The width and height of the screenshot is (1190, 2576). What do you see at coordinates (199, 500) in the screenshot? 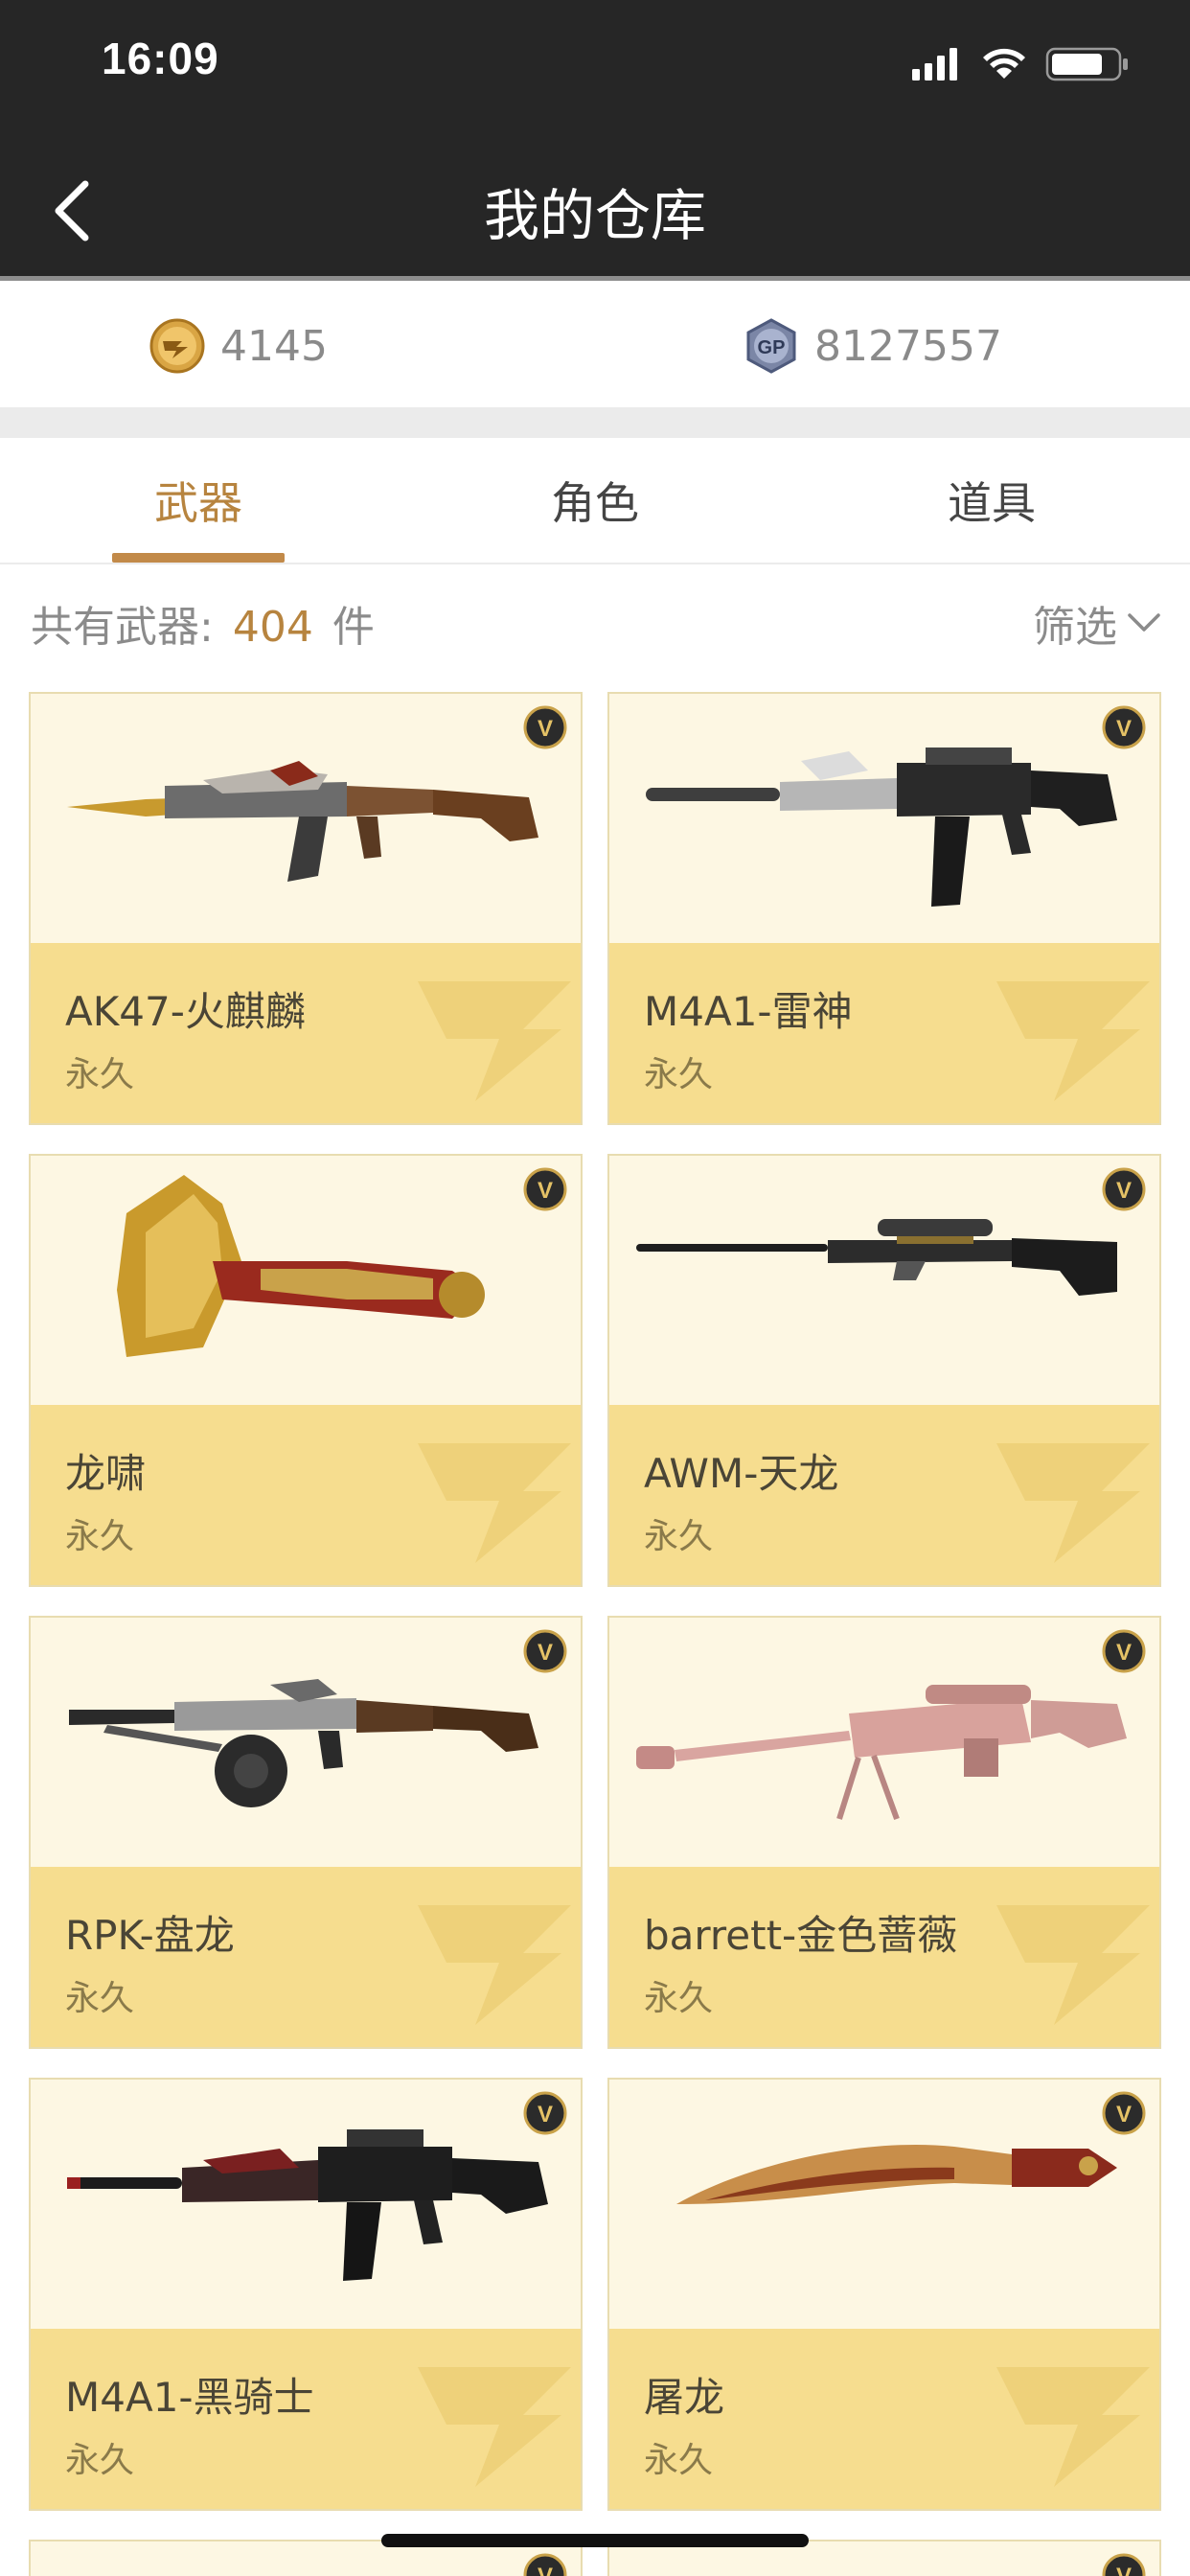
I see `tab-weapons: 武器` at bounding box center [199, 500].